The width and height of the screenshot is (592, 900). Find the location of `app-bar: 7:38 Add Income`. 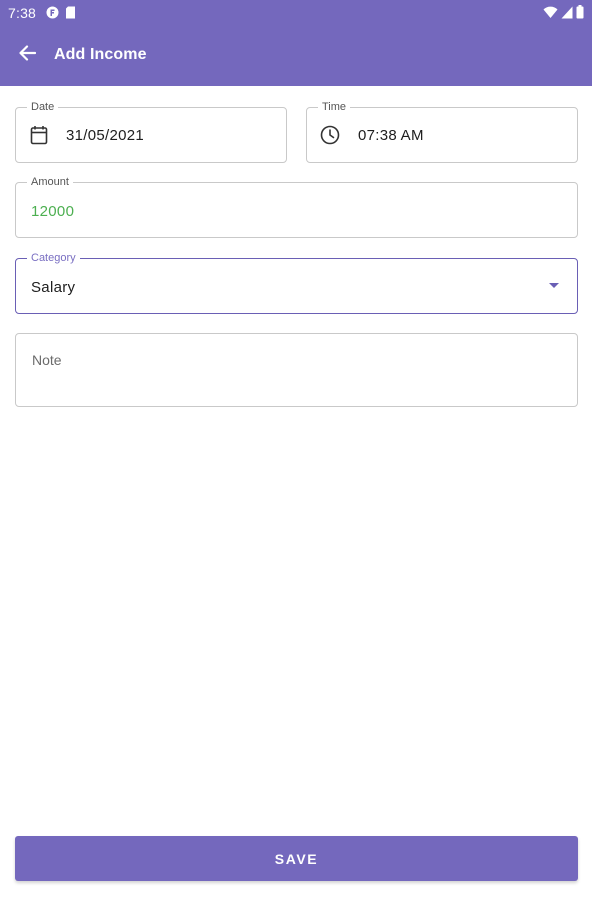

app-bar: 7:38 Add Income is located at coordinates (296, 43).